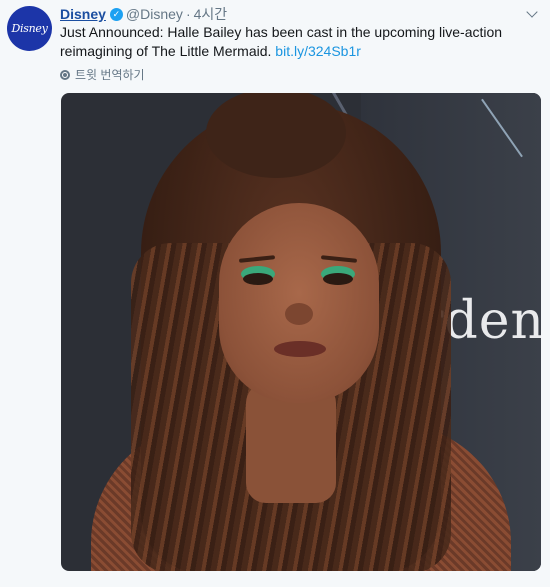  Describe the element at coordinates (299, 314) in the screenshot. I see `photo-nose` at that location.